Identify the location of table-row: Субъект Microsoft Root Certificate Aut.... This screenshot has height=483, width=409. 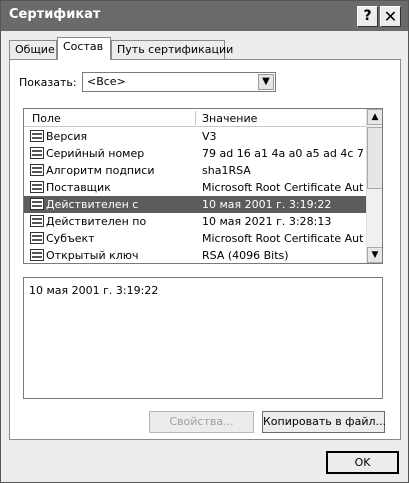
(195, 238).